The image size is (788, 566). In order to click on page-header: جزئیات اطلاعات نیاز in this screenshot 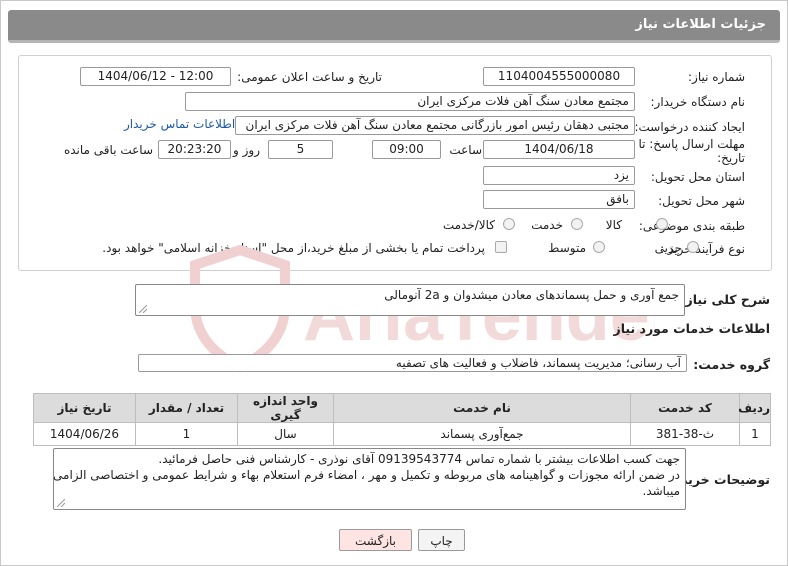, I will do `click(394, 26)`.